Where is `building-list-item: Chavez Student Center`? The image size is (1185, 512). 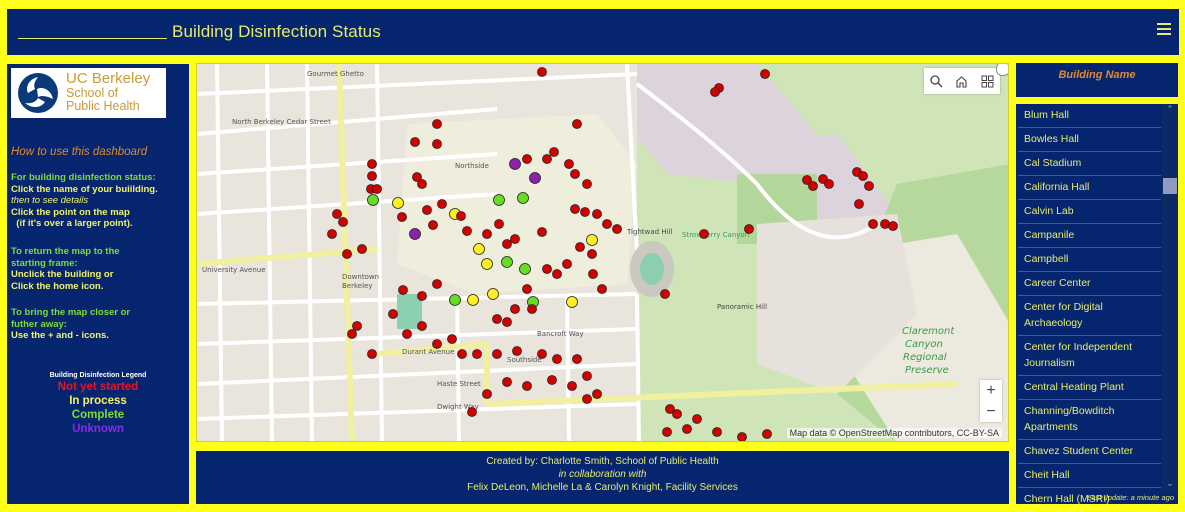 building-list-item: Chavez Student Center is located at coordinates (1089, 452).